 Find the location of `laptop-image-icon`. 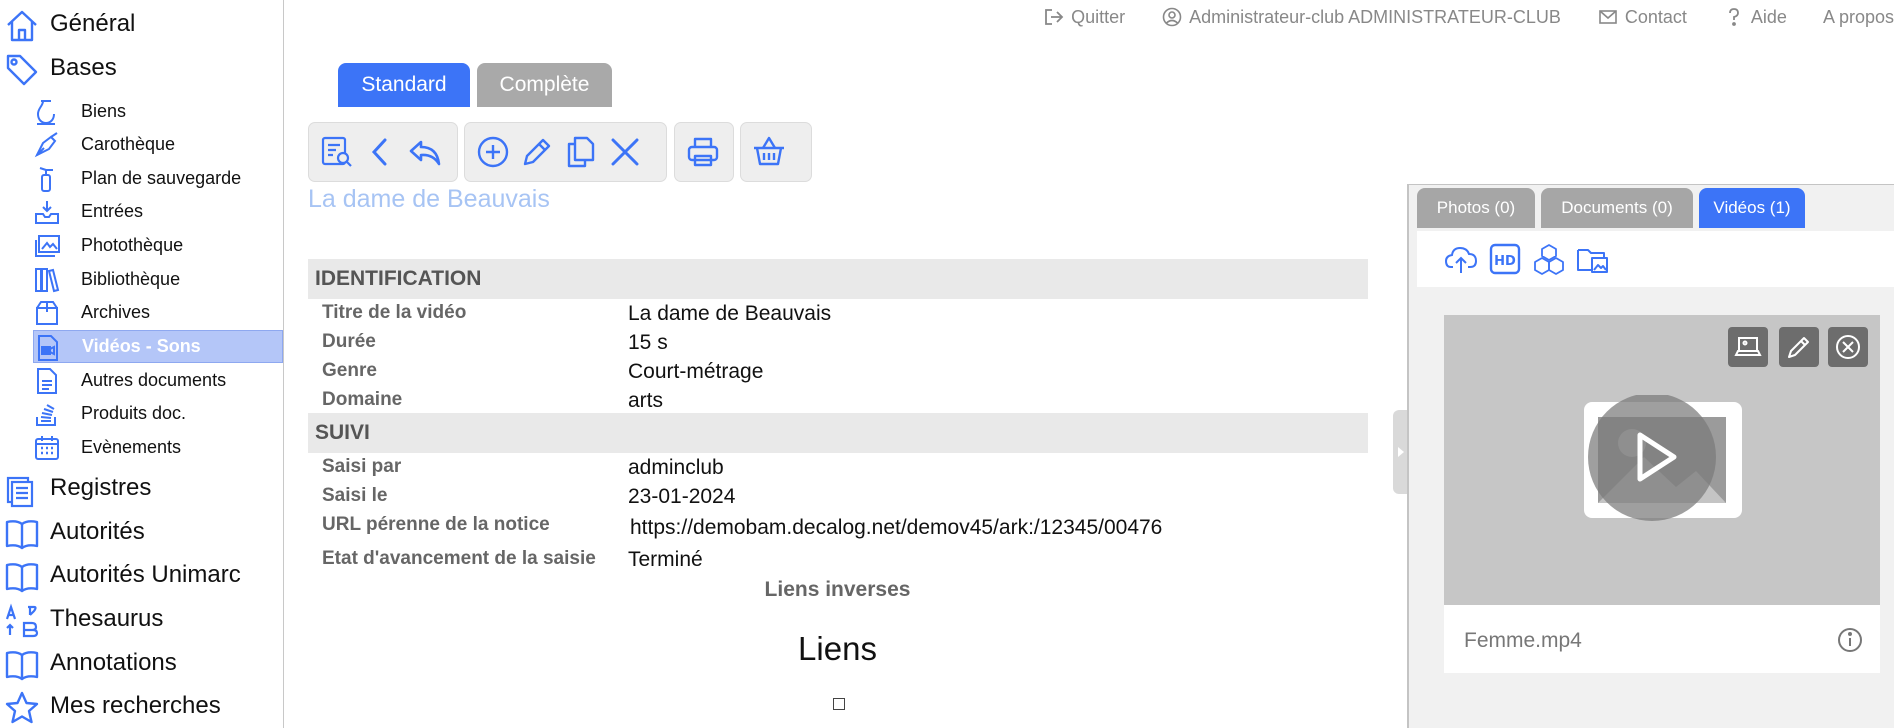

laptop-image-icon is located at coordinates (1748, 346).